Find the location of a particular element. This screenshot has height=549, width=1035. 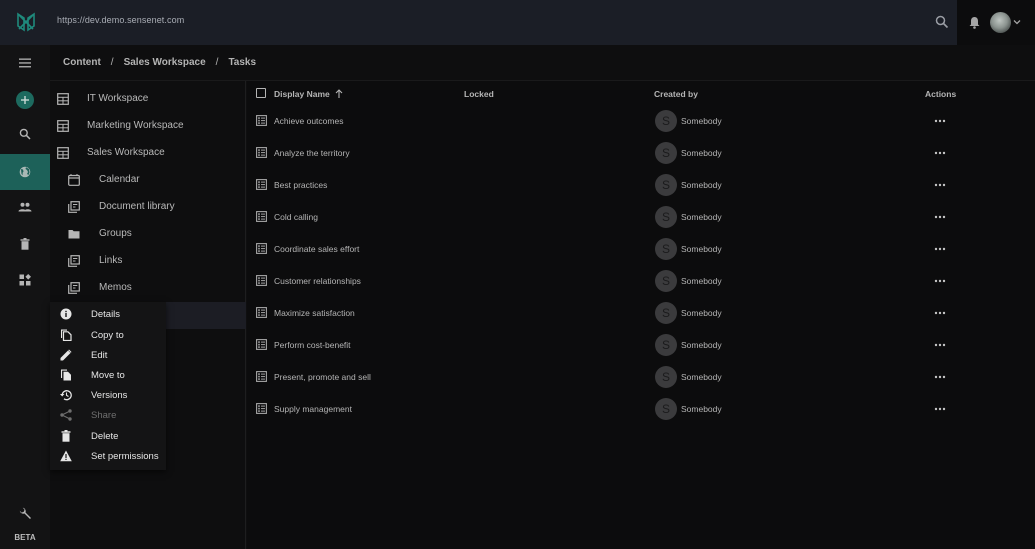

menu-item-copy-to: Copy to is located at coordinates (108, 335).